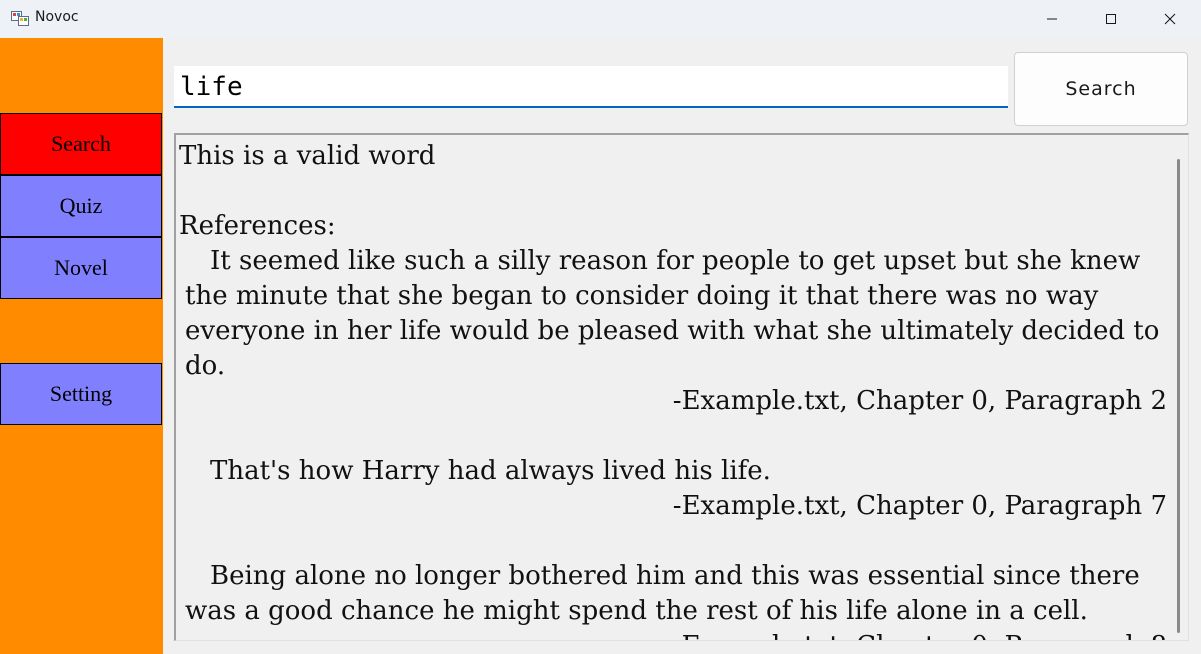 The height and width of the screenshot is (654, 1201). Describe the element at coordinates (81, 346) in the screenshot. I see `sidebar: Search Quiz Novel Setting` at that location.